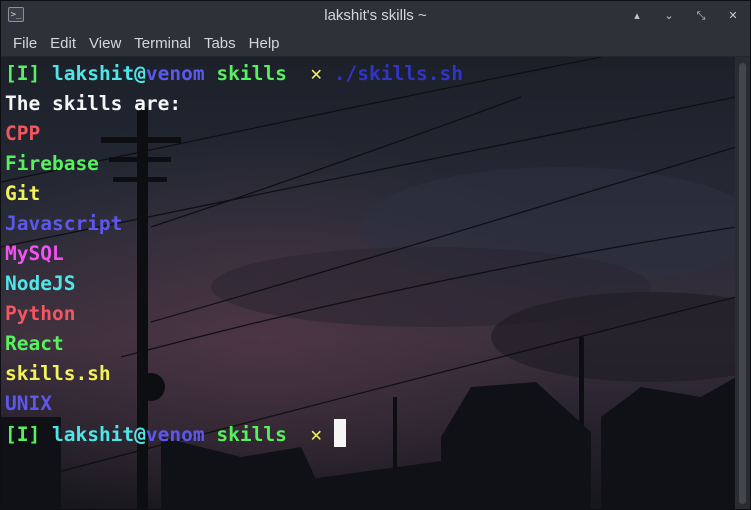 The image size is (751, 510). I want to click on window-controls: ▴ ⌄ ⤡ ✕, so click(685, 15).